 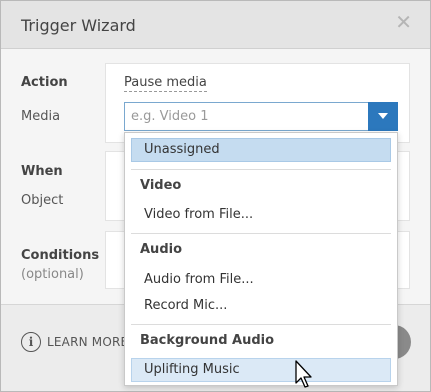 I want to click on close-icon: ✕, so click(x=403, y=22).